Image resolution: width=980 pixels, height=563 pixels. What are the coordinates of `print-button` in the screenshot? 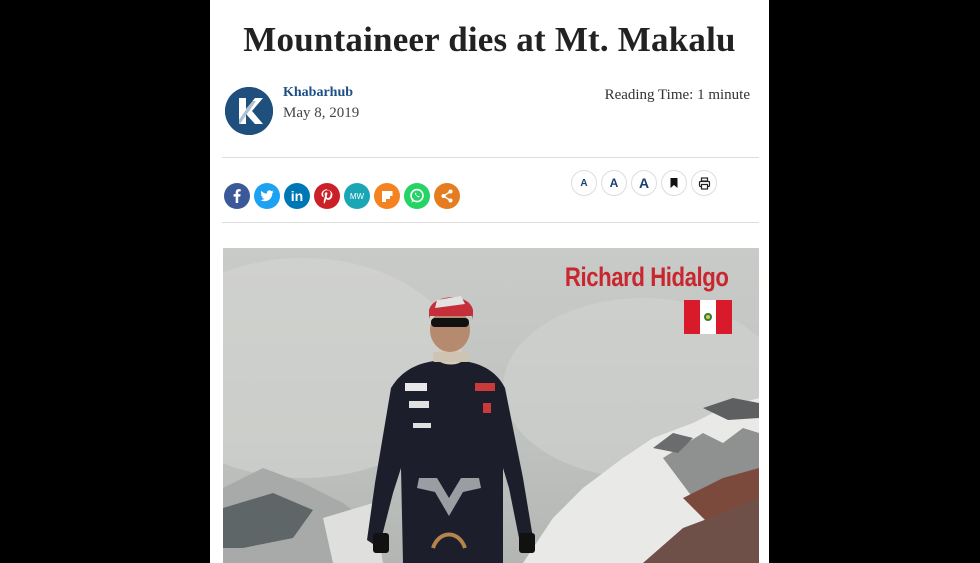 It's located at (704, 183).